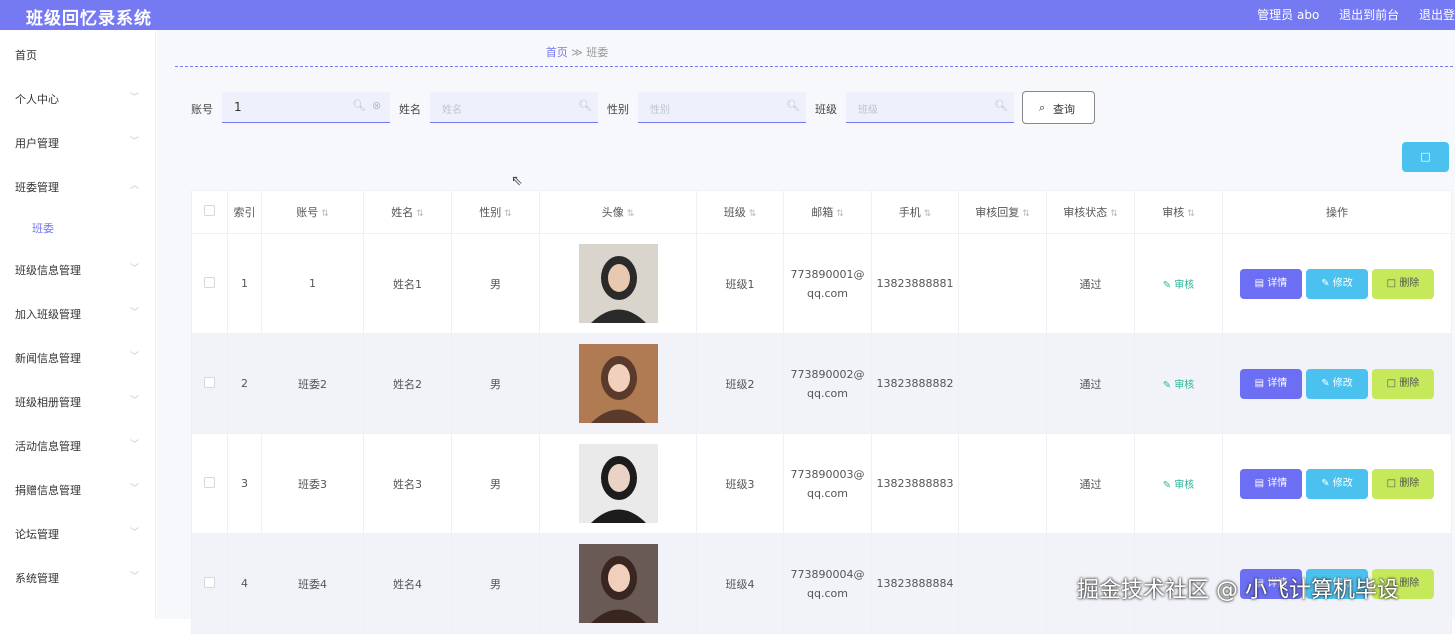 Image resolution: width=1455 pixels, height=634 pixels. Describe the element at coordinates (78, 533) in the screenshot. I see `sidebar-item-forum: 论坛管理 ﹀` at that location.